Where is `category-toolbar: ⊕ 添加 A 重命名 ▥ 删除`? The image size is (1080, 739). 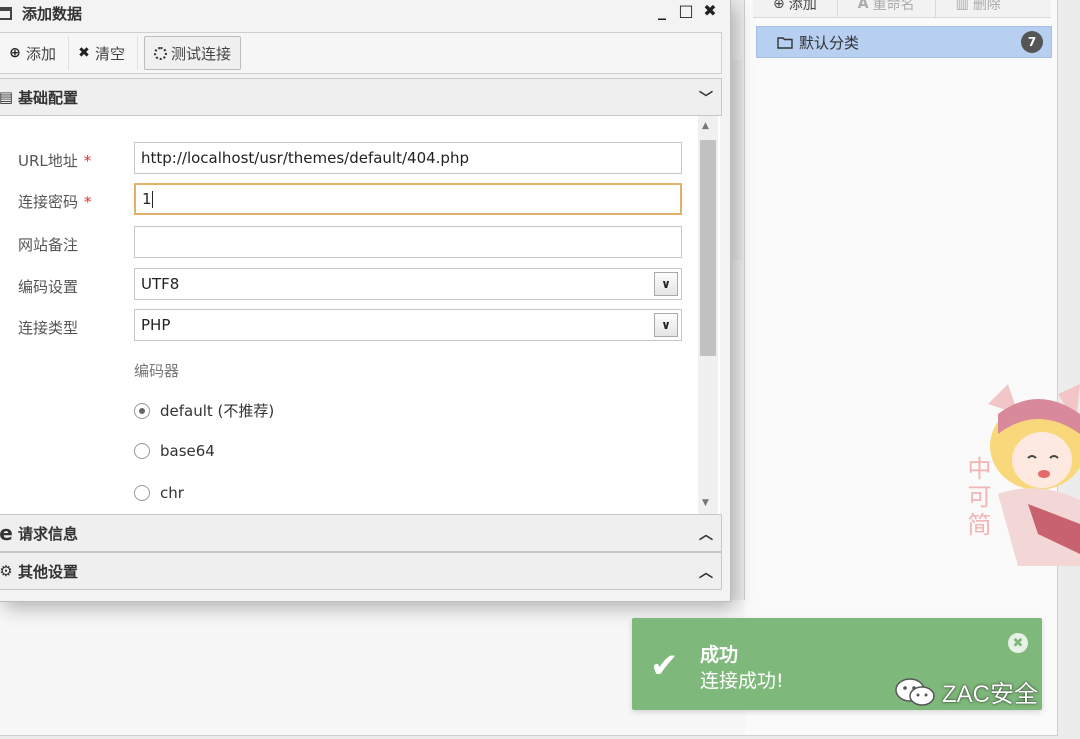
category-toolbar: ⊕ 添加 A 重命名 ▥ 删除 is located at coordinates (902, 9).